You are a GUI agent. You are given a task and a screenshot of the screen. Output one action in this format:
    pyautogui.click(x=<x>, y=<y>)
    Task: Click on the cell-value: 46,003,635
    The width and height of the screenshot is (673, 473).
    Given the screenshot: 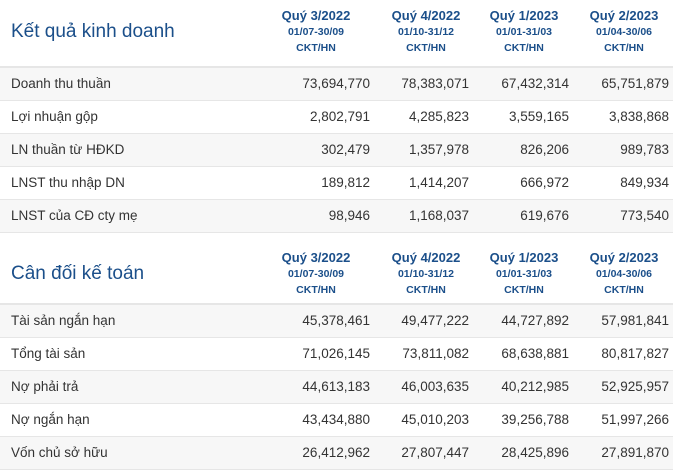 What is the action you would take?
    pyautogui.click(x=435, y=386)
    